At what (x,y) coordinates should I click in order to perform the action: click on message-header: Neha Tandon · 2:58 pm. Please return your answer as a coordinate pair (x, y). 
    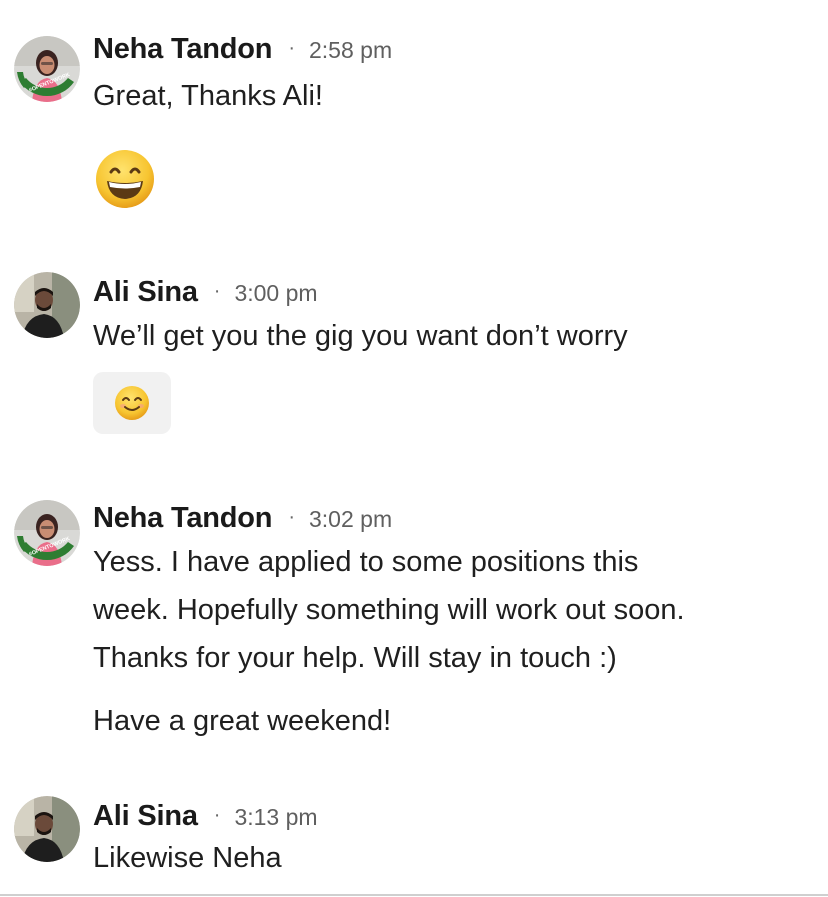
    Looking at the image, I should click on (242, 49).